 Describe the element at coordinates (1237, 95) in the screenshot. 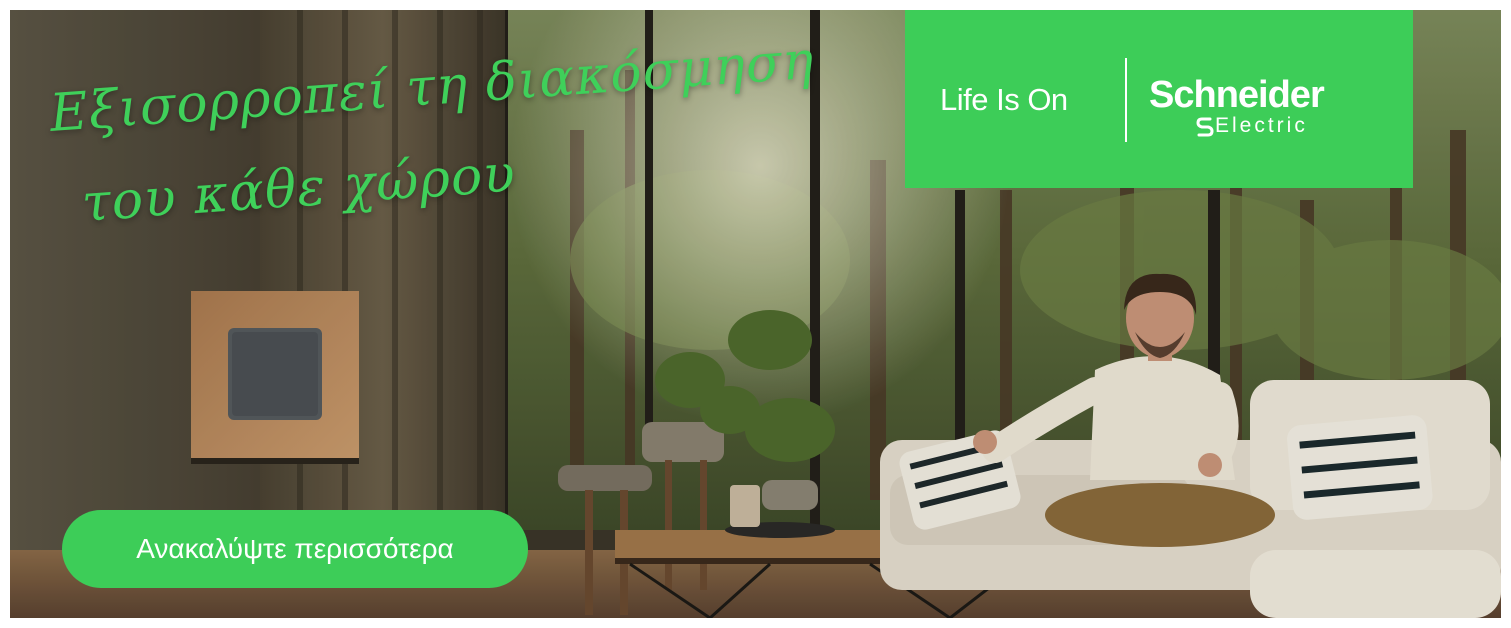

I see `brand-name: Schneider` at that location.